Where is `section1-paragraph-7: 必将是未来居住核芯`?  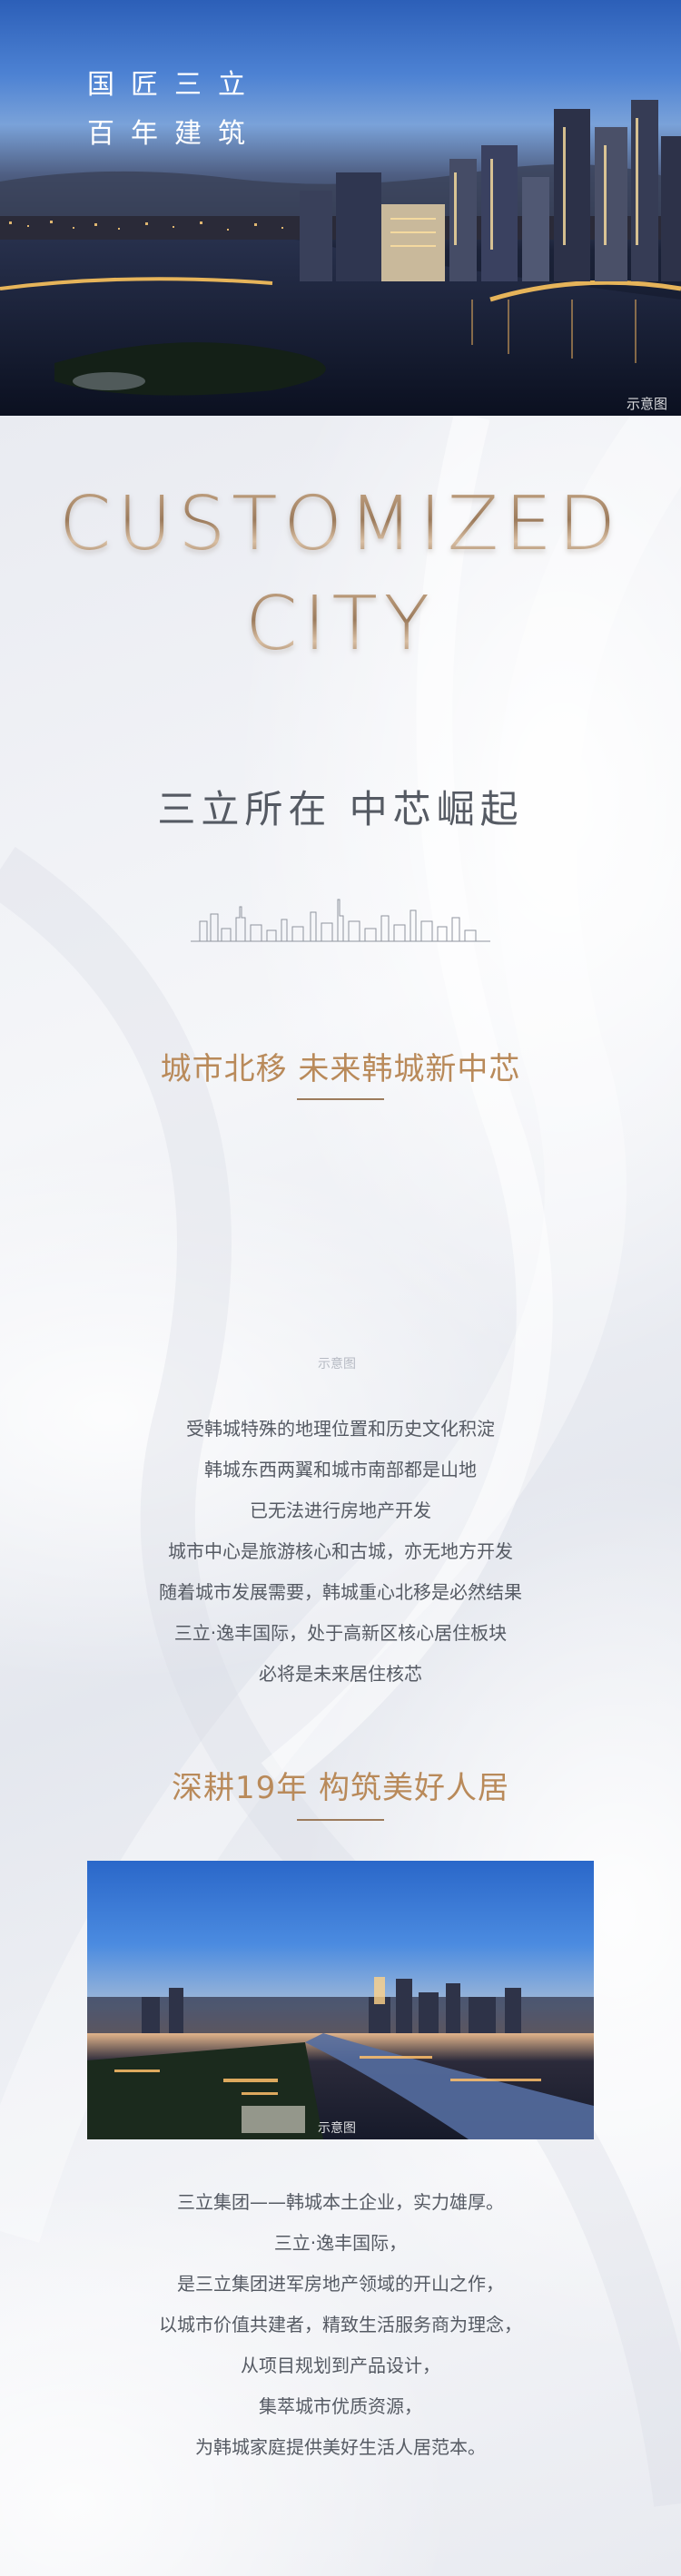 section1-paragraph-7: 必将是未来居住核芯 is located at coordinates (340, 1674).